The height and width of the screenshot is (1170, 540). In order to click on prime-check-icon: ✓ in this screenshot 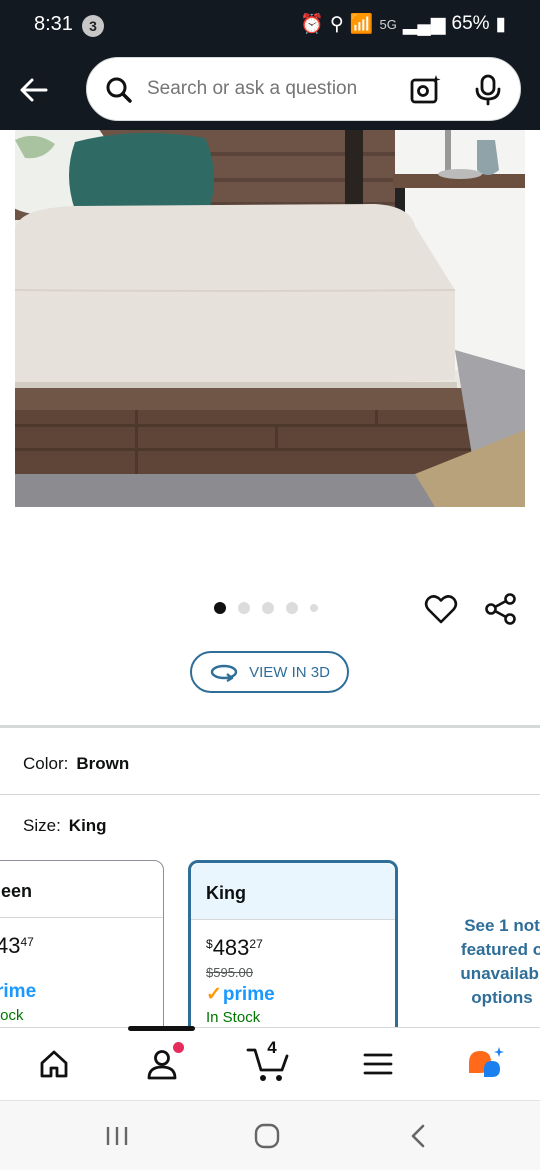, I will do `click(214, 994)`.